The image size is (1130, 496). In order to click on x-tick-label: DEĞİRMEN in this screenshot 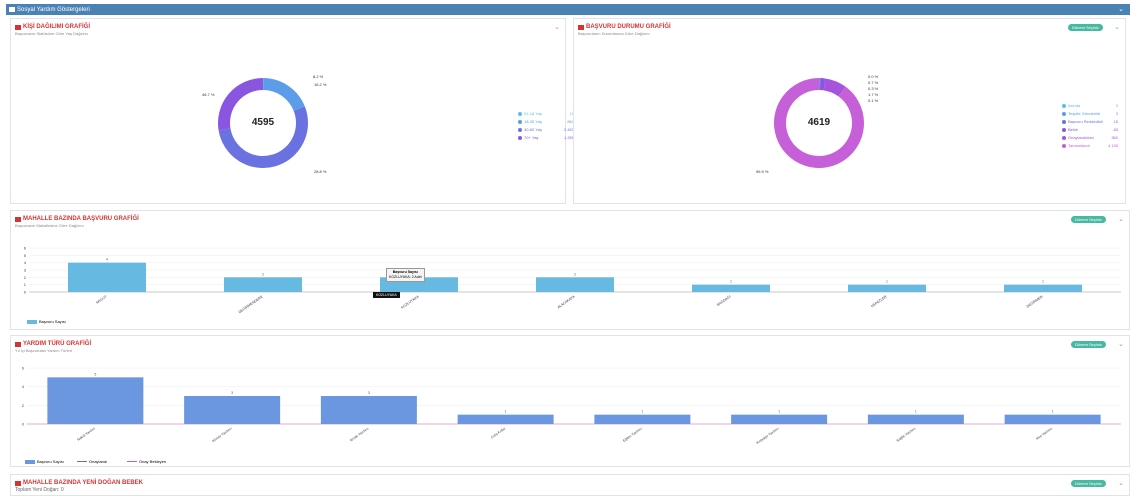, I will do `click(1034, 300)`.